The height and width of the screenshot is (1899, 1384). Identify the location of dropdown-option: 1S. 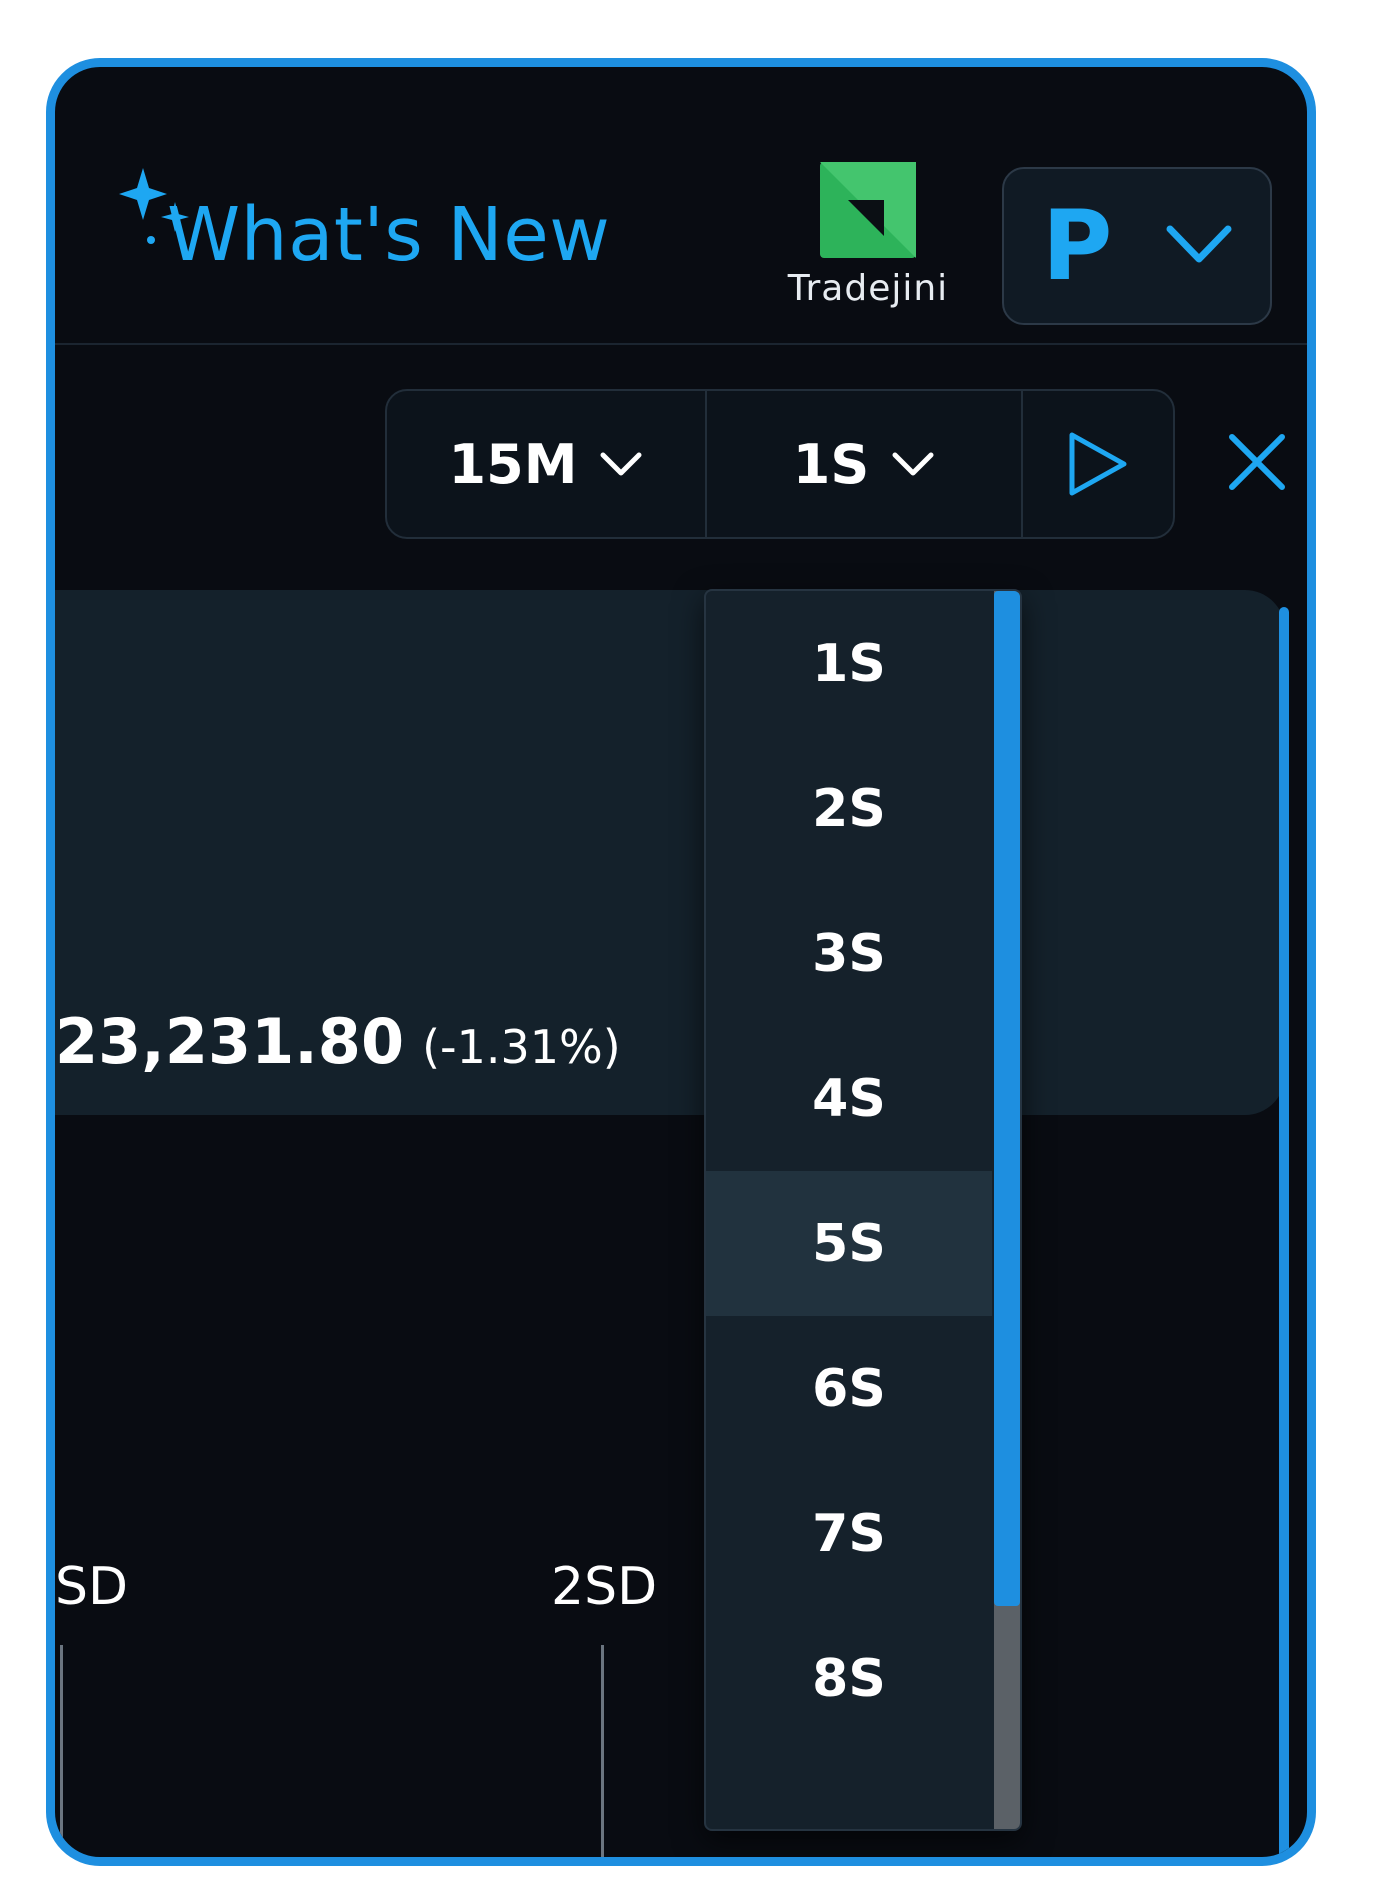
(849, 663).